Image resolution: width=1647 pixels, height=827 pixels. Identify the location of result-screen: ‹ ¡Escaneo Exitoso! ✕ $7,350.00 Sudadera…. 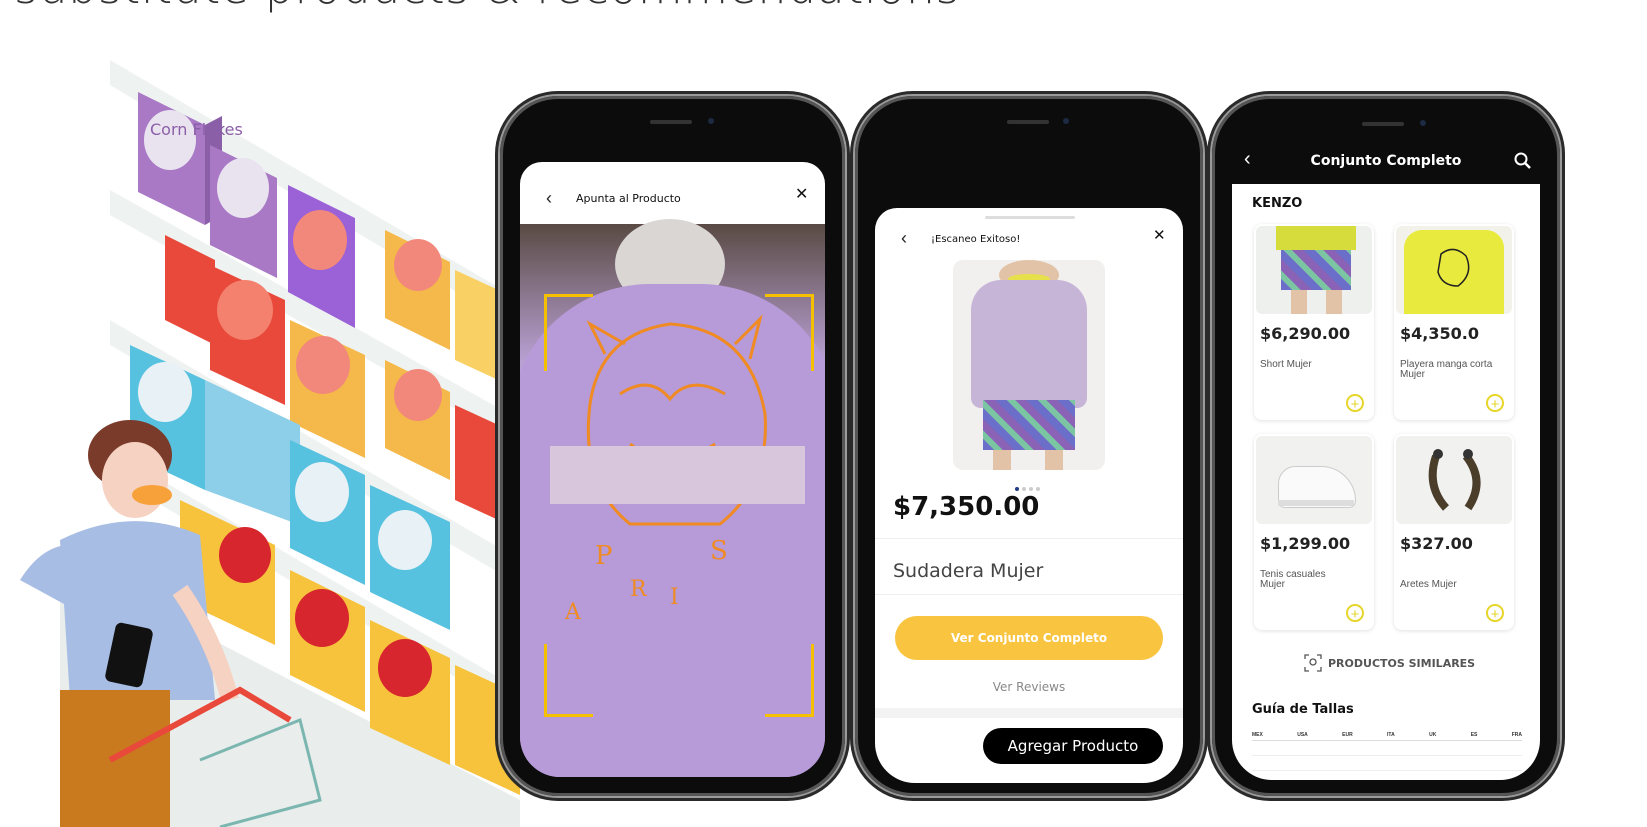
(1029, 495).